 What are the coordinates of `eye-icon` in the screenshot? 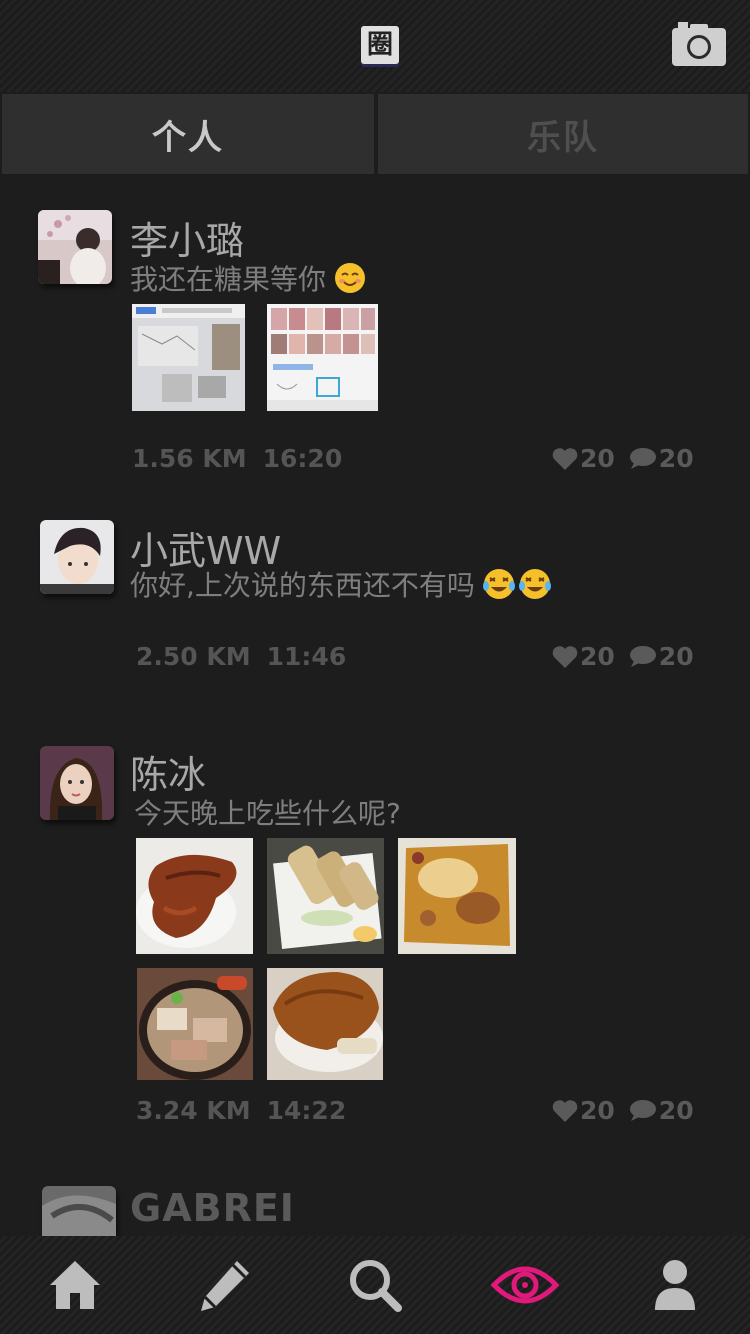 It's located at (525, 1285).